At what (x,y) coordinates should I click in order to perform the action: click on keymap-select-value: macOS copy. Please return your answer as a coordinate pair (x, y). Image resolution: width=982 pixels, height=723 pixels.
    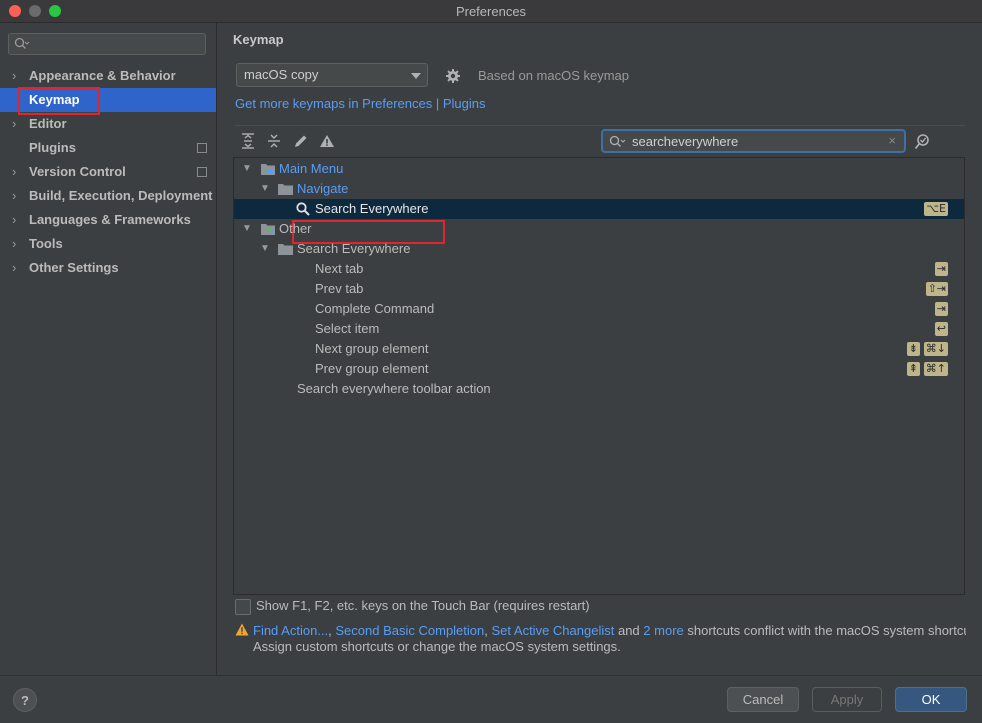
    Looking at the image, I should click on (281, 74).